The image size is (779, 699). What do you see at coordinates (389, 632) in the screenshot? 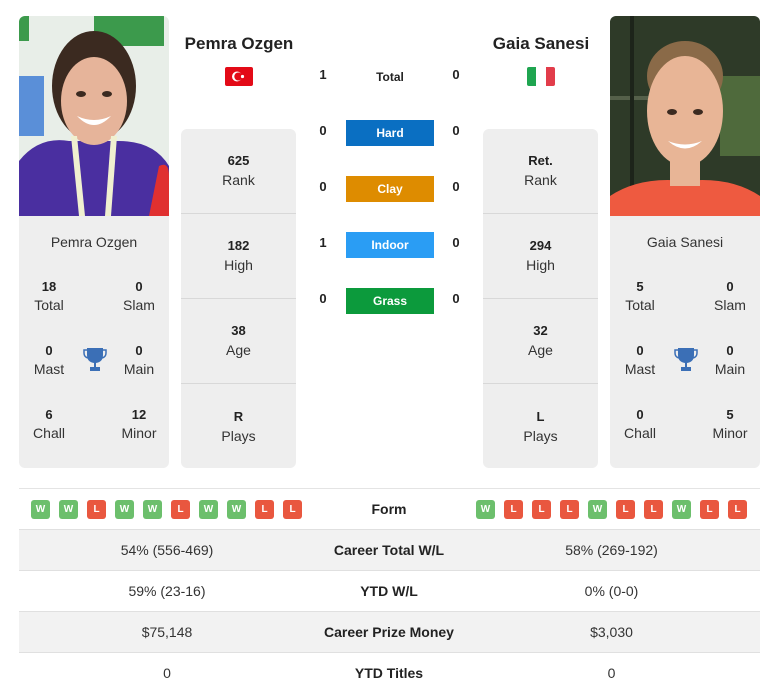
I see `prize-money-label: Career Prize Money` at bounding box center [389, 632].